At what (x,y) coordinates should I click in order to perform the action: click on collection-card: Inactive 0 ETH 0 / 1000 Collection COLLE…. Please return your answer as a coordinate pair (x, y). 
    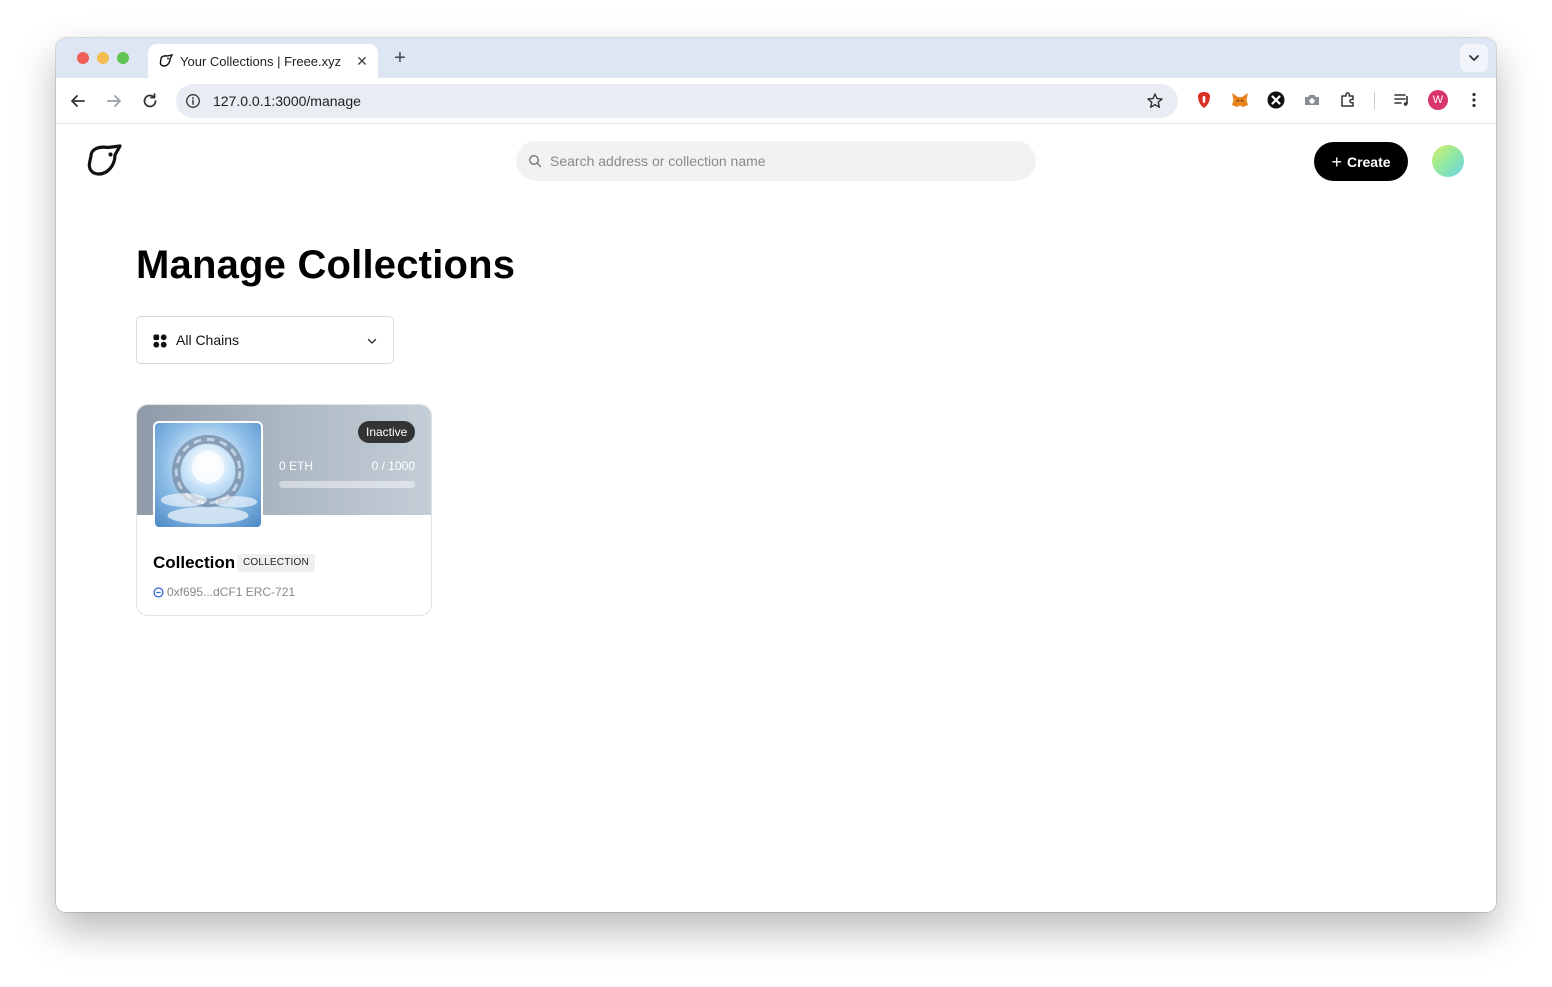
    Looking at the image, I should click on (284, 510).